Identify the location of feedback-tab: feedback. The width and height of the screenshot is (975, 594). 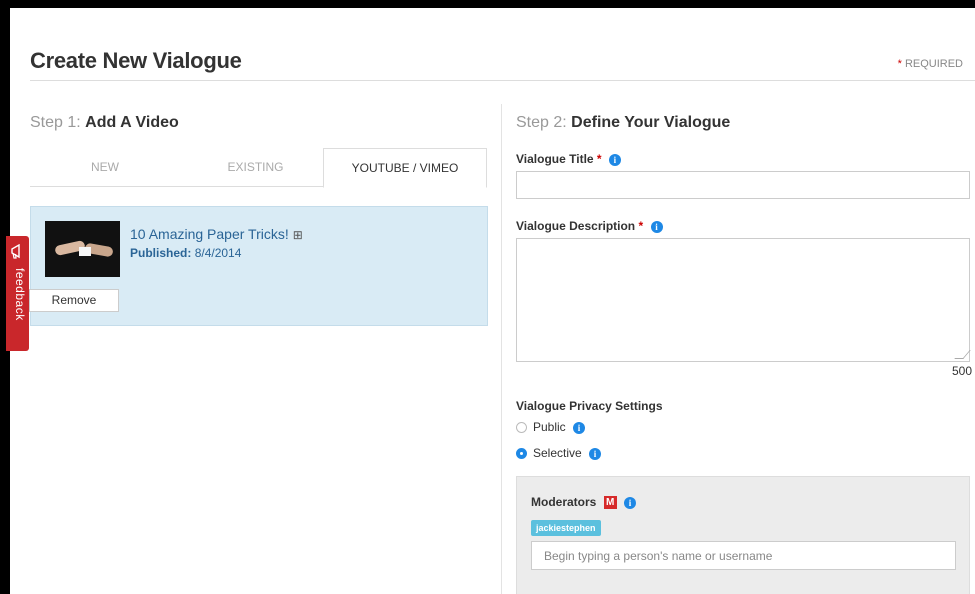
(17, 293).